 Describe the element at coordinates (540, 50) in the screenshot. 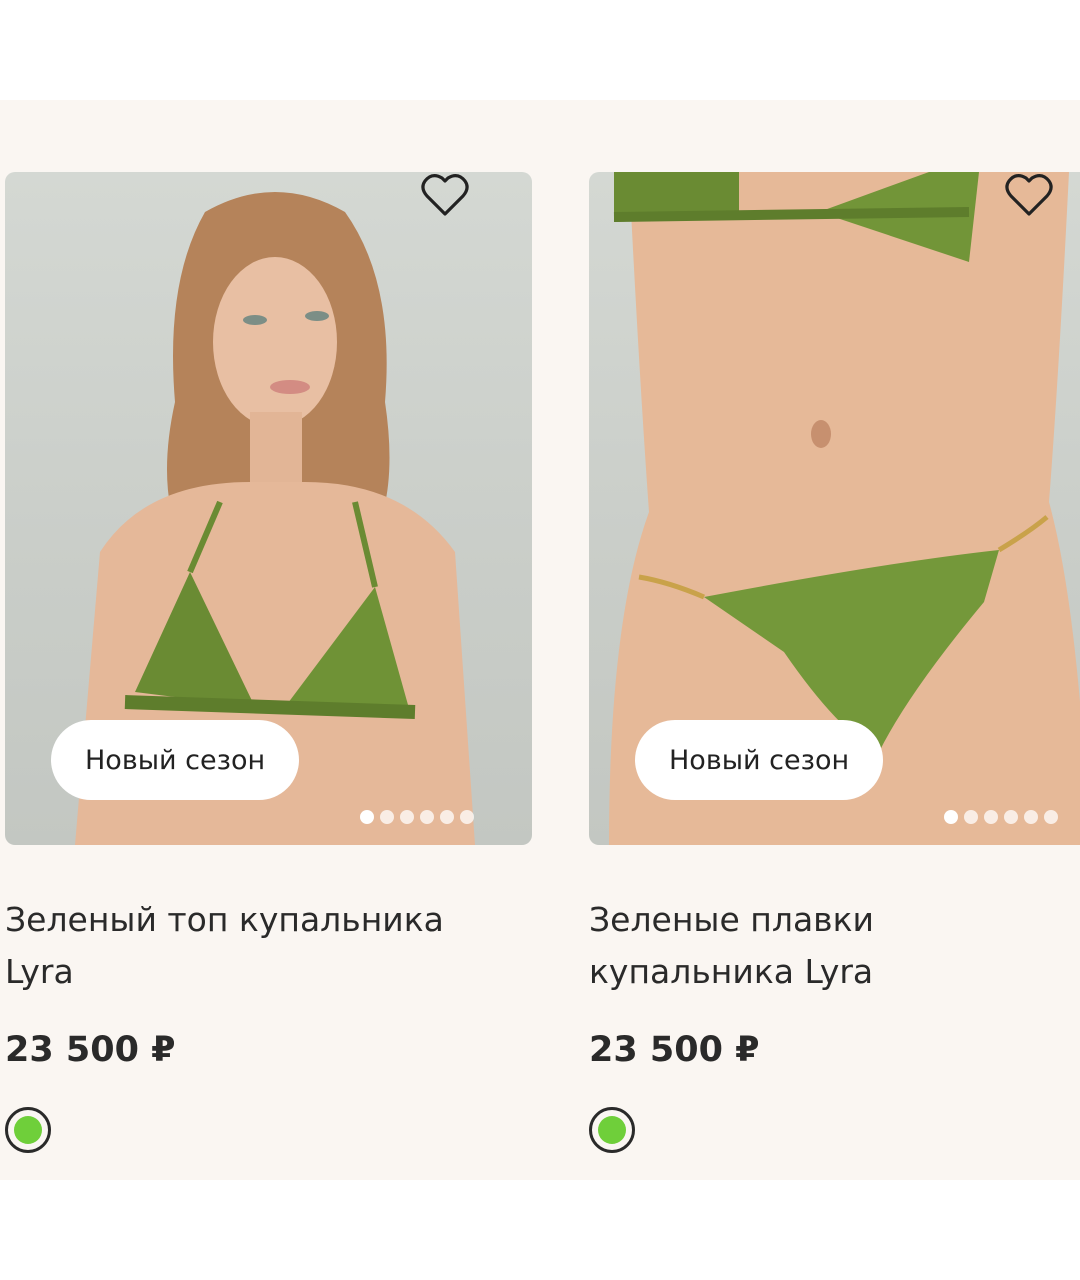

I see `top-area` at that location.